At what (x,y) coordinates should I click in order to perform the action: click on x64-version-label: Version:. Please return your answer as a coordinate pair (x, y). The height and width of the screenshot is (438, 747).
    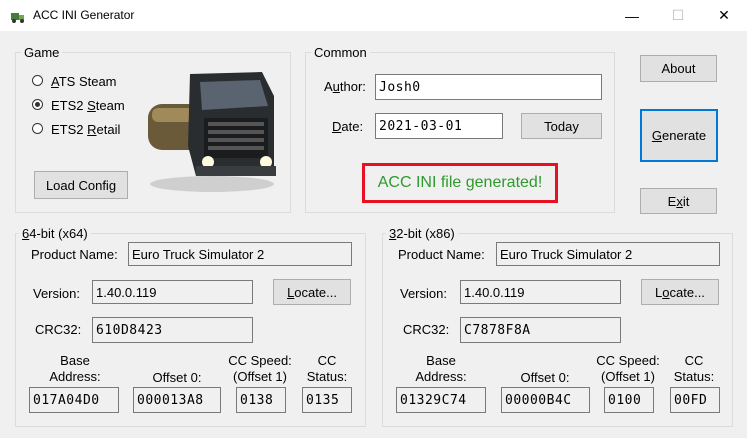
    Looking at the image, I should click on (56, 293).